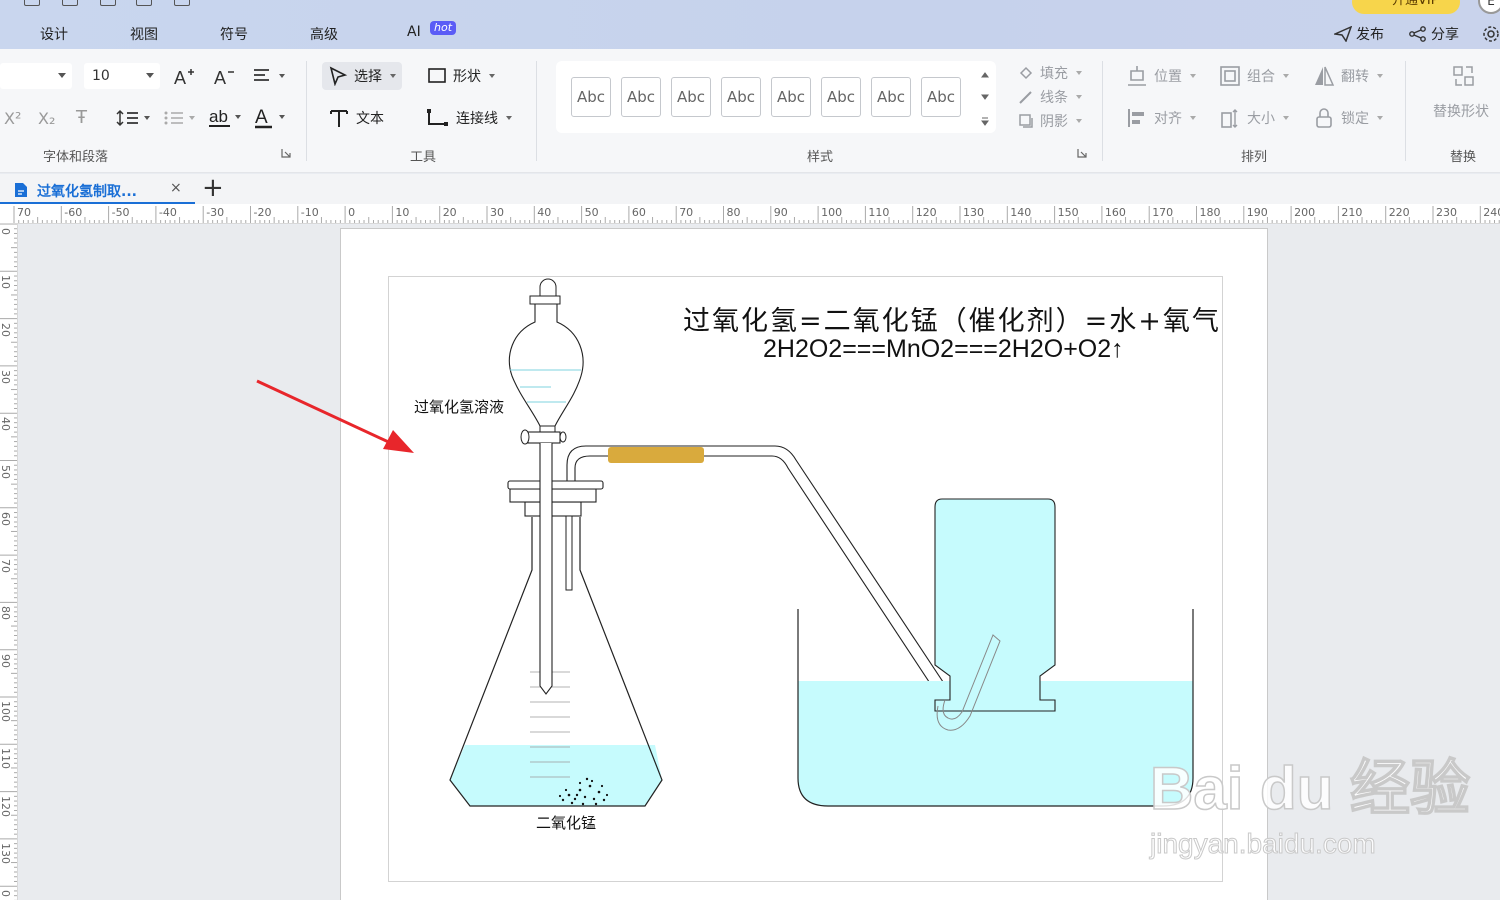 This screenshot has width=1500, height=900. What do you see at coordinates (943, 349) in the screenshot?
I see `chemical-equation: 2H2O2===MnO2===2H2O+O2↑` at bounding box center [943, 349].